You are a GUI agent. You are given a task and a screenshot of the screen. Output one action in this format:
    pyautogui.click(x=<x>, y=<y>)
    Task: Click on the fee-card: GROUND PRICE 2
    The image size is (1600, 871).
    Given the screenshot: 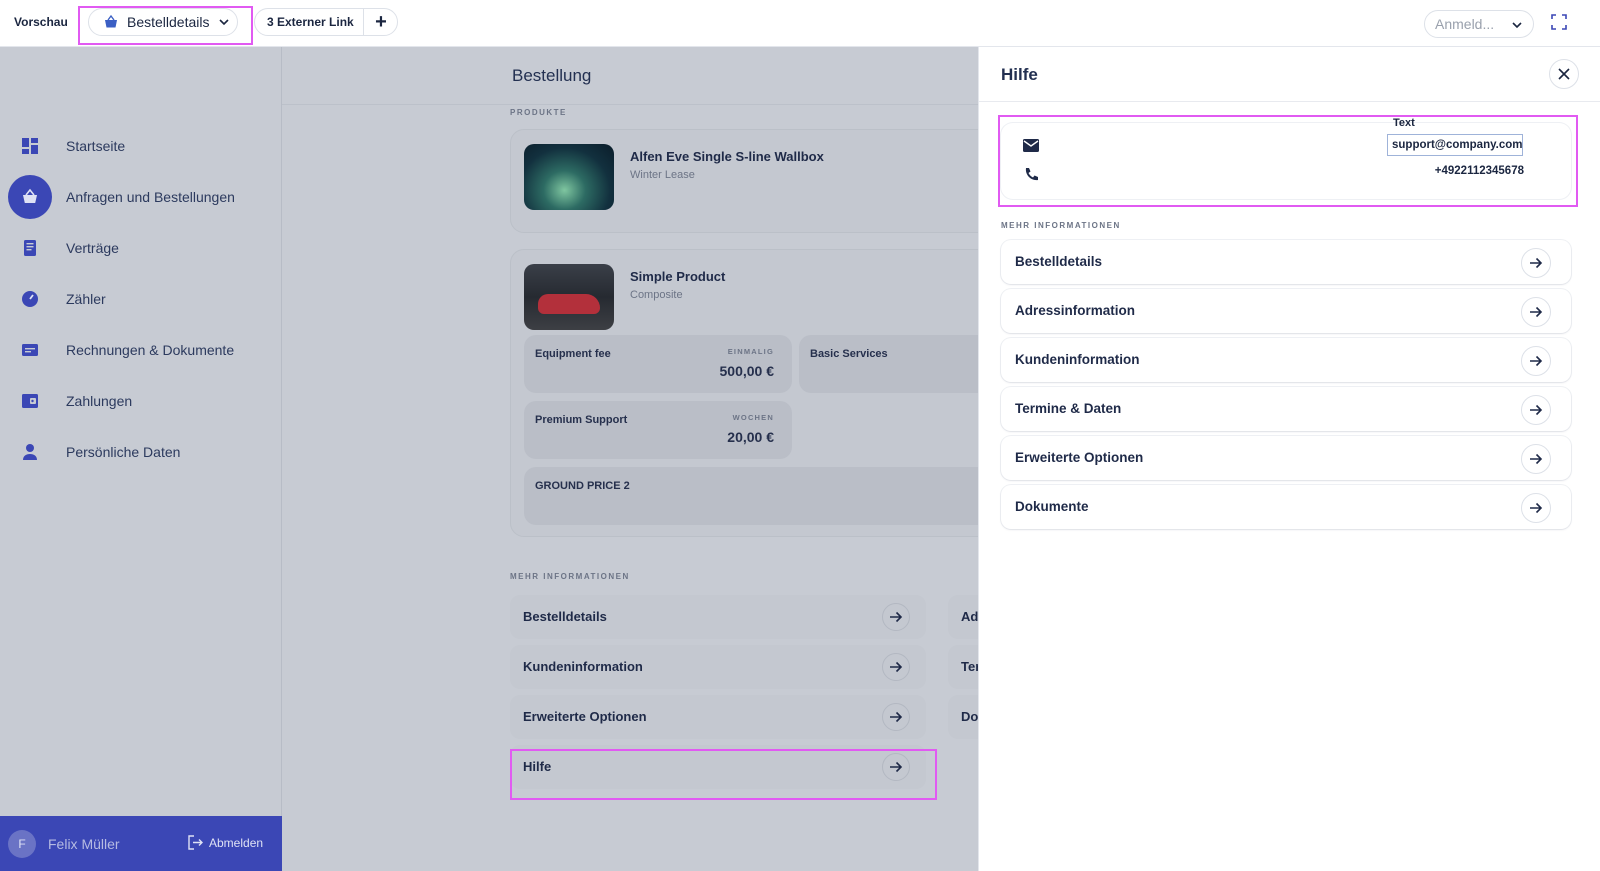 What is the action you would take?
    pyautogui.click(x=751, y=496)
    